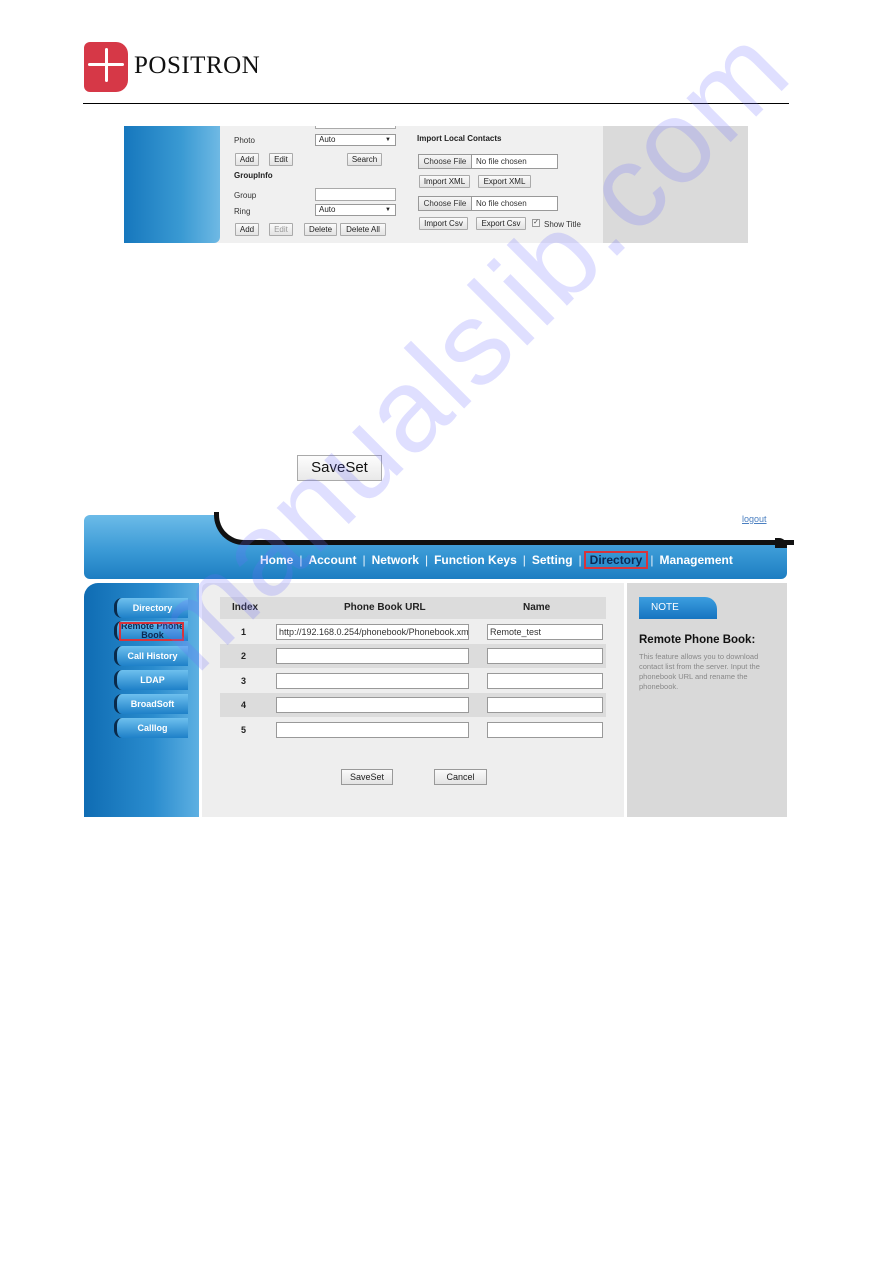 The width and height of the screenshot is (893, 1263). What do you see at coordinates (754, 519) in the screenshot?
I see `logout-link: logout` at bounding box center [754, 519].